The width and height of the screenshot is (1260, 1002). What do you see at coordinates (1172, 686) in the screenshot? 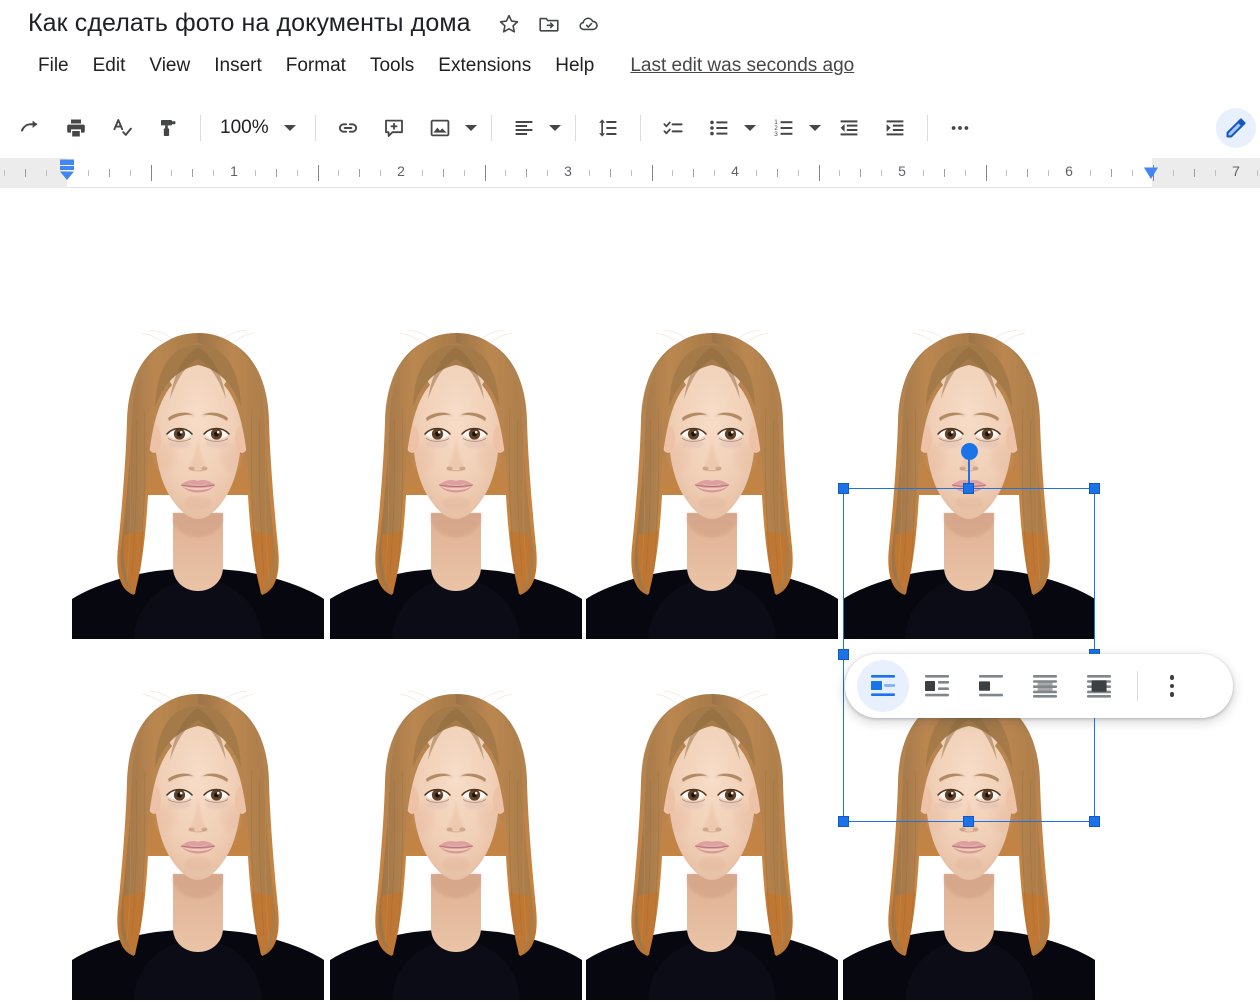
I see `all-image-options-button` at bounding box center [1172, 686].